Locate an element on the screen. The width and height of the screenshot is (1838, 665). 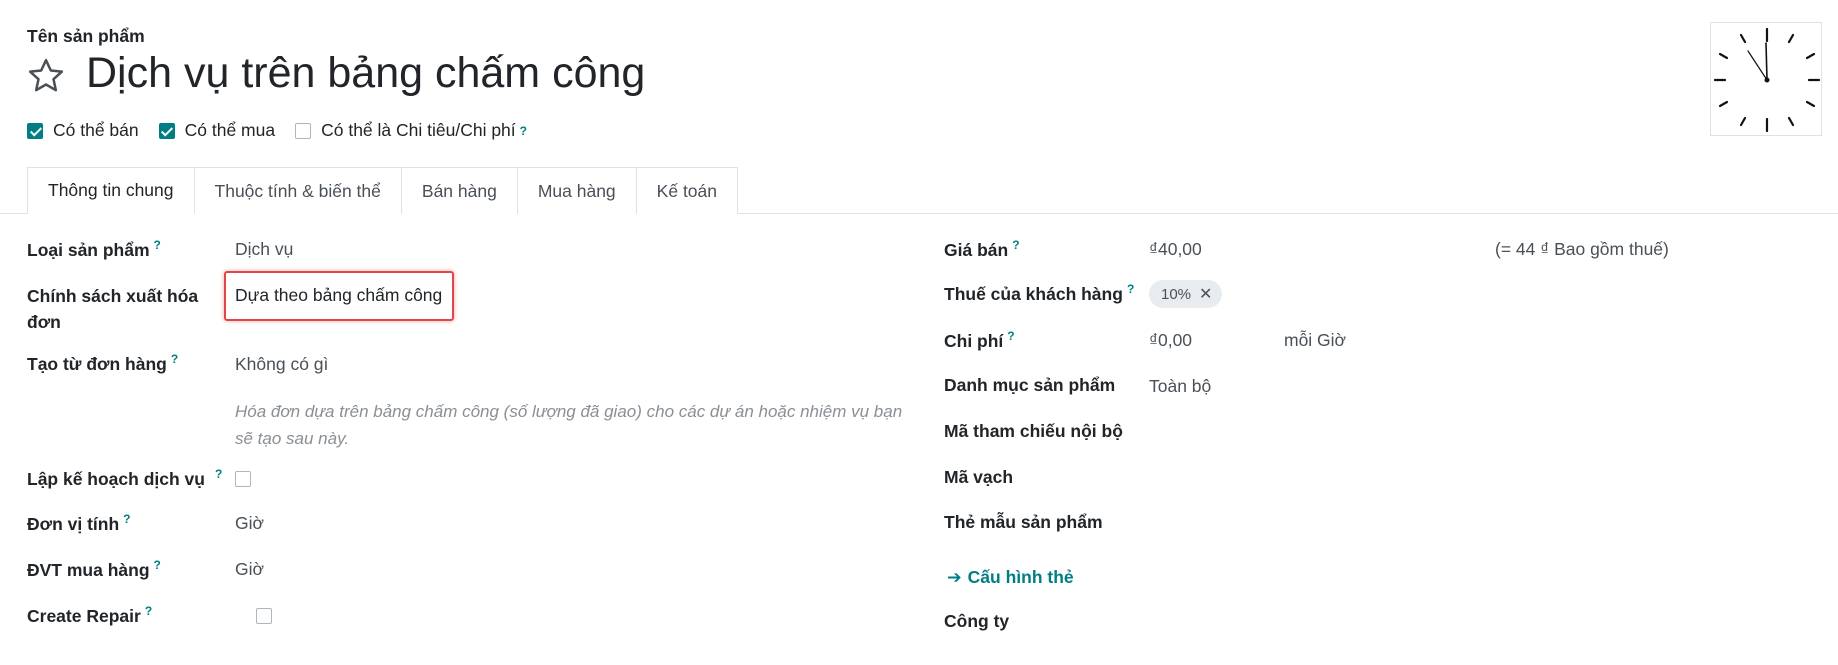
create-from-order-label: Tạo từ đơn hàng? is located at coordinates (102, 363).